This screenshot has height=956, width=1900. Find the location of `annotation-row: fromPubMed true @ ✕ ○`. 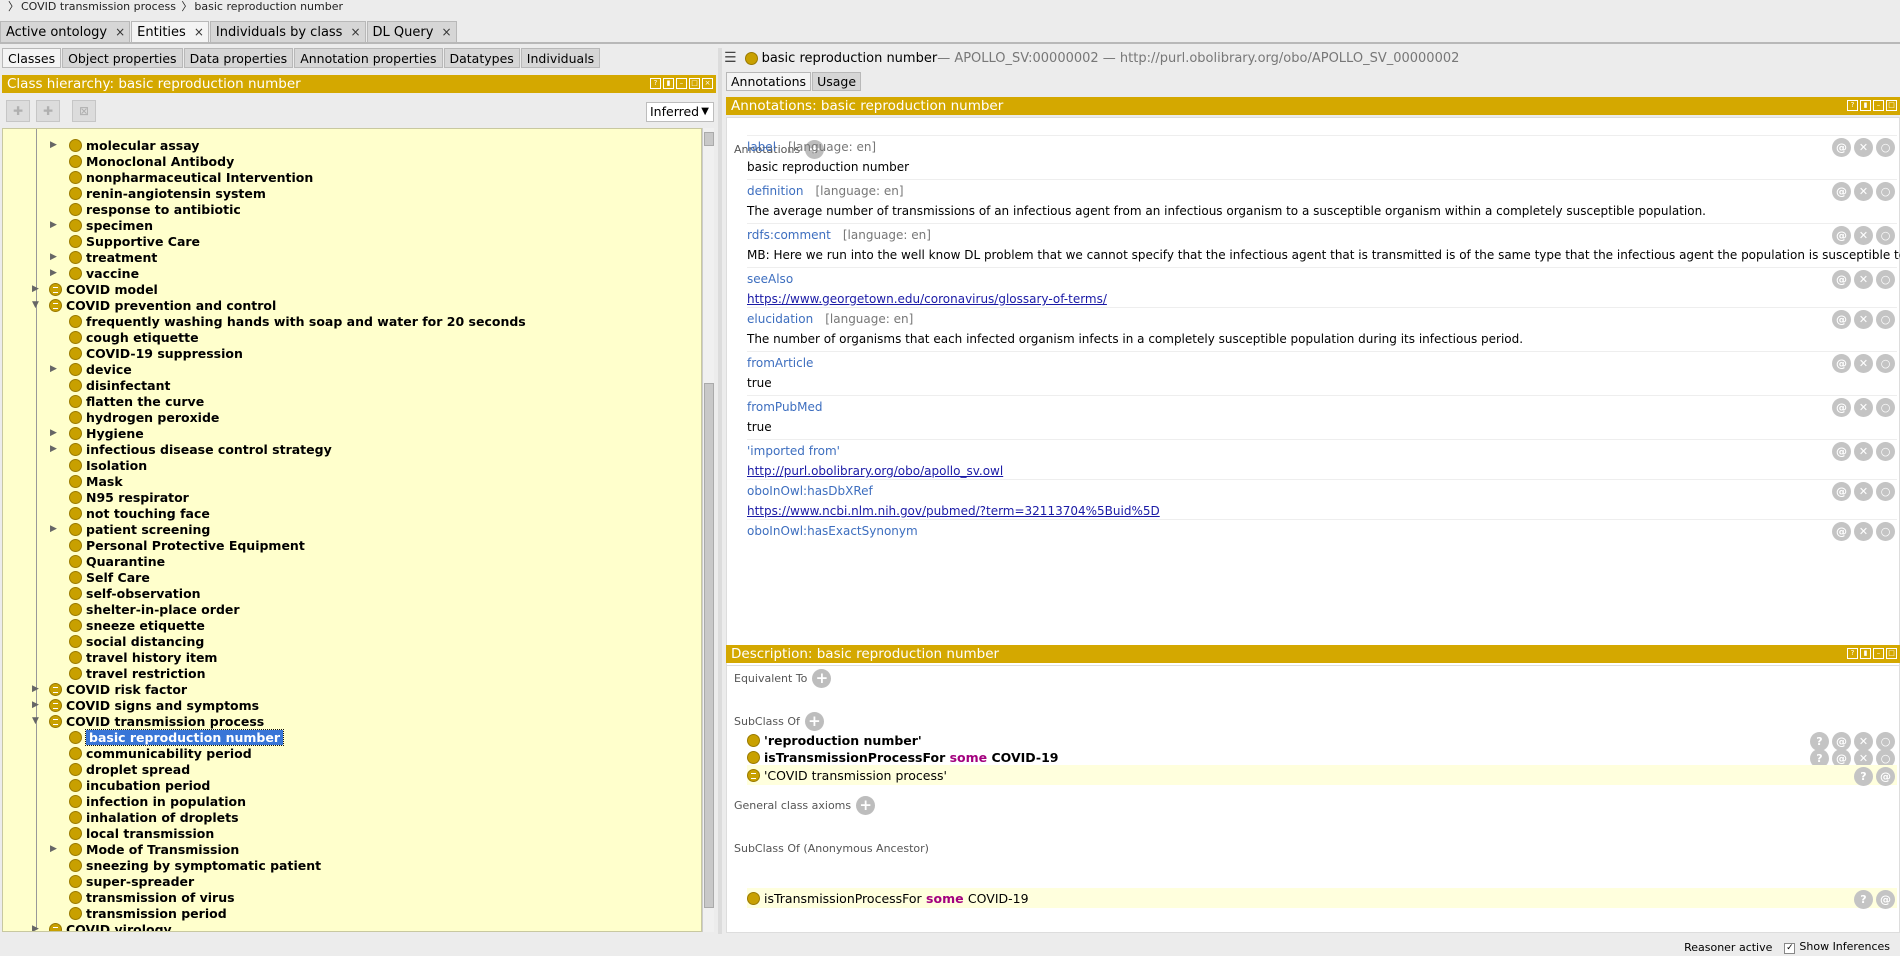

annotation-row: fromPubMed true @ ✕ ○ is located at coordinates (1322, 417).